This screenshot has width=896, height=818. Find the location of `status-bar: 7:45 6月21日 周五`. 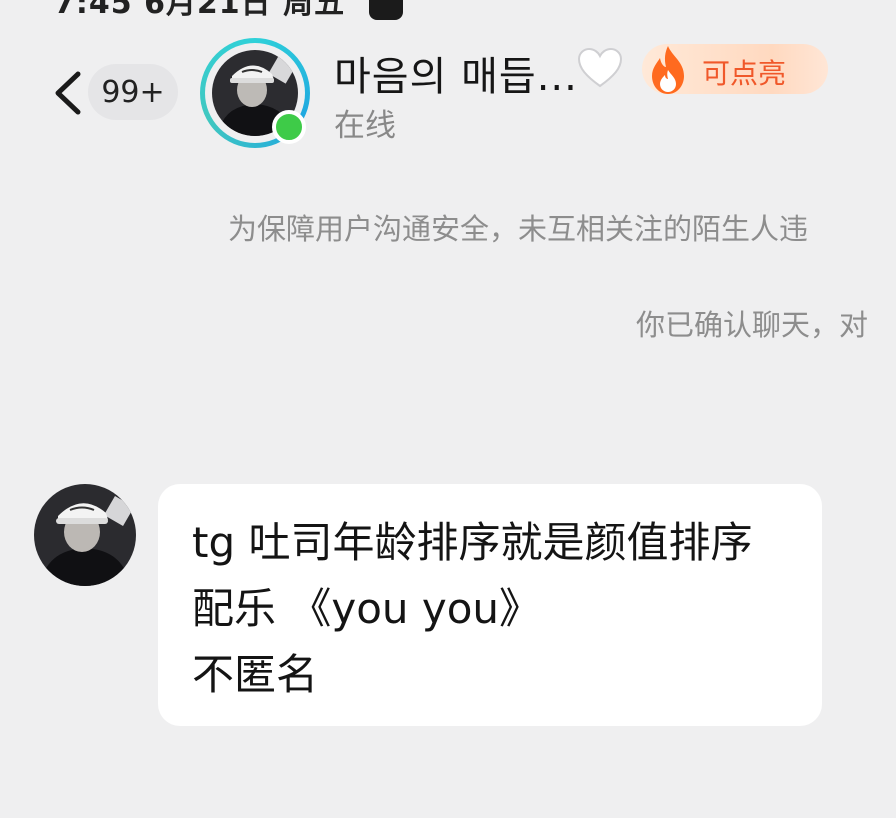

status-bar: 7:45 6月21日 周五 is located at coordinates (229, 10).